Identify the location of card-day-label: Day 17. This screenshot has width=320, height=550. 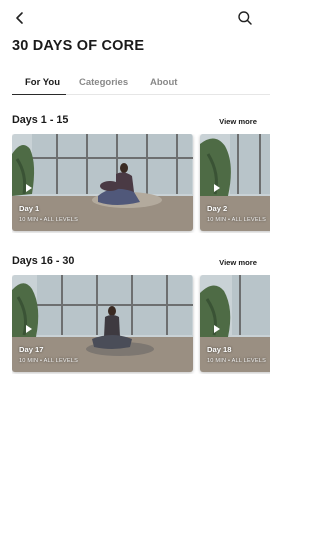
(31, 349).